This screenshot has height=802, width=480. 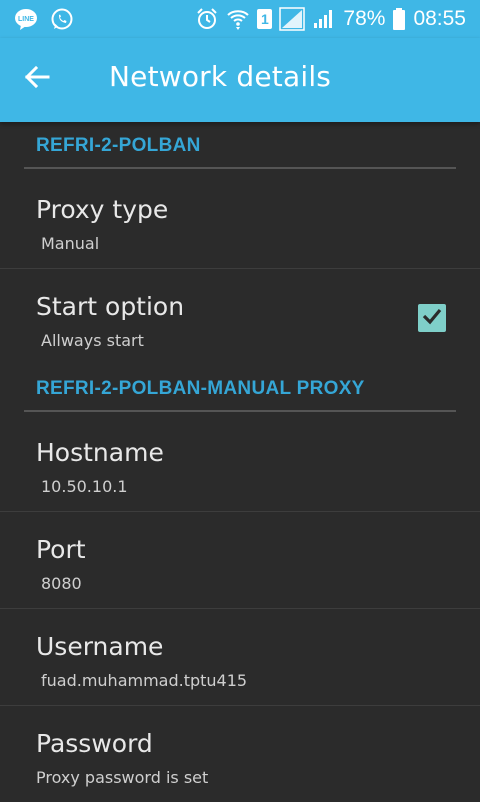 I want to click on section-header-manual-proxy: REFRI-2-POLBAN-MANUAL PROXY, so click(x=240, y=390).